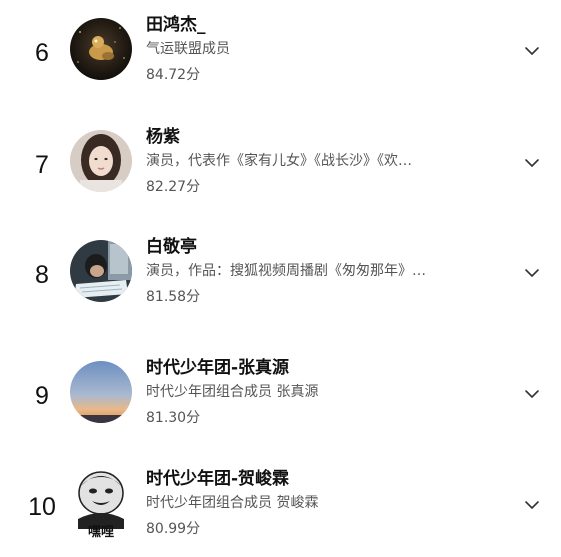 Image resolution: width=561 pixels, height=557 pixels. Describe the element at coordinates (101, 161) in the screenshot. I see `portrait-avatar` at that location.